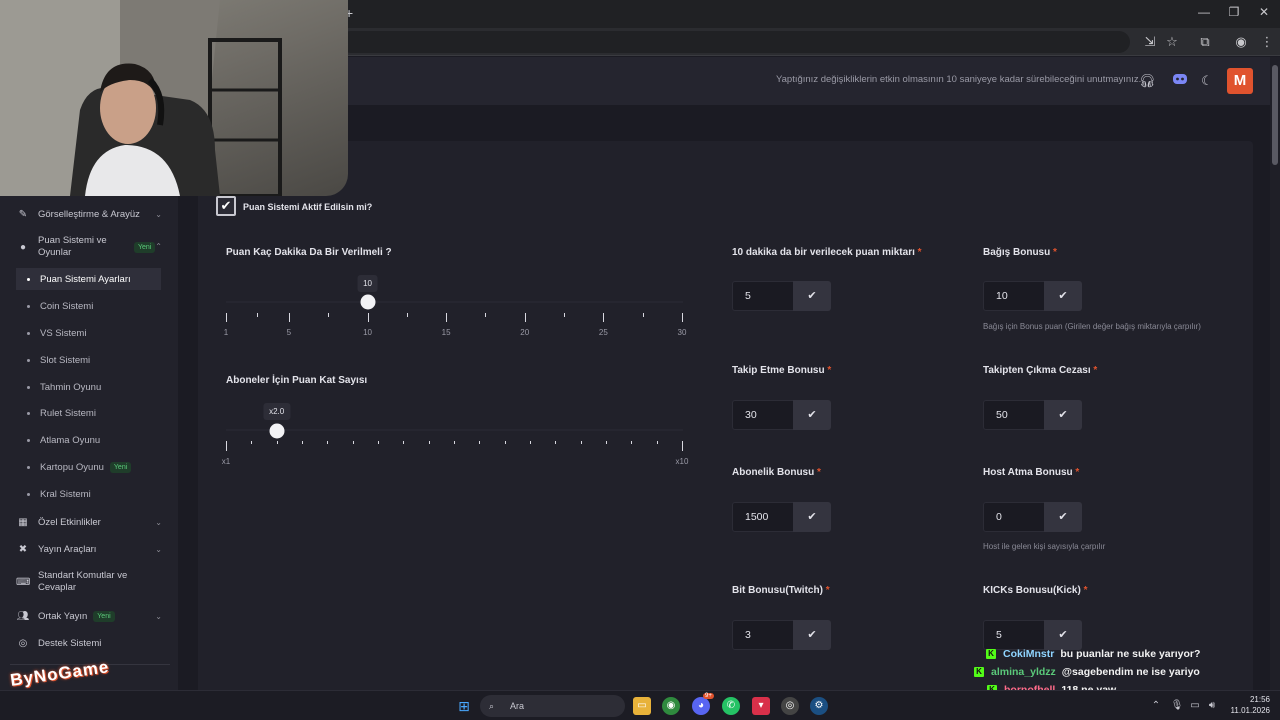 The image size is (1280, 720). I want to click on points-active-checkbox: ✔, so click(226, 206).